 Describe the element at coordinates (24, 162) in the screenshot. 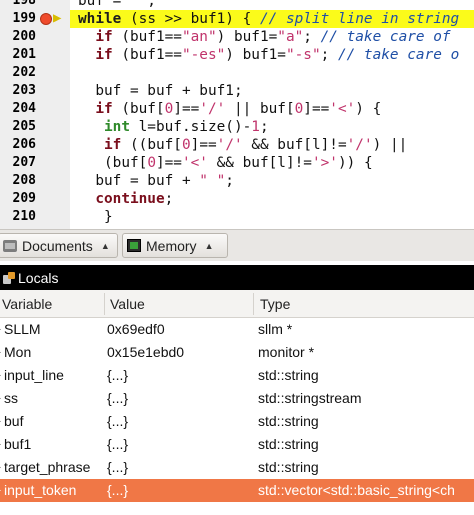

I see `line-number: 207` at that location.